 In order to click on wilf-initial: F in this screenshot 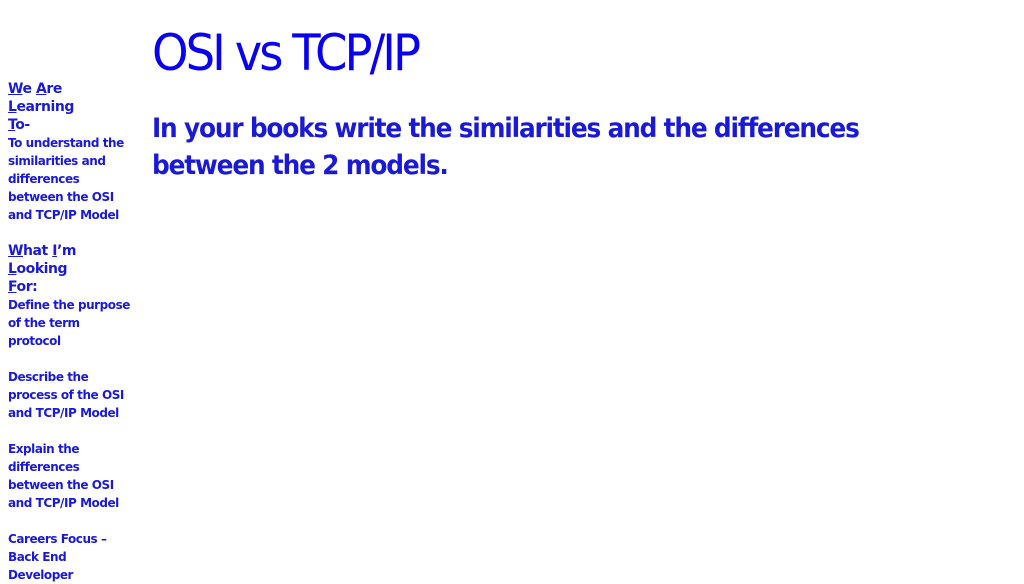, I will do `click(12, 287)`.